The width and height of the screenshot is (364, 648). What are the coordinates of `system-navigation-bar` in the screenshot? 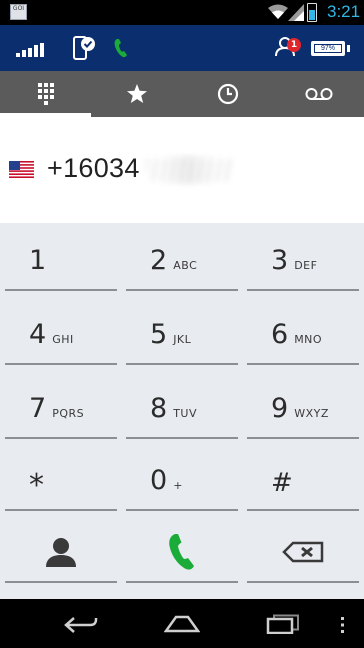 It's located at (182, 623).